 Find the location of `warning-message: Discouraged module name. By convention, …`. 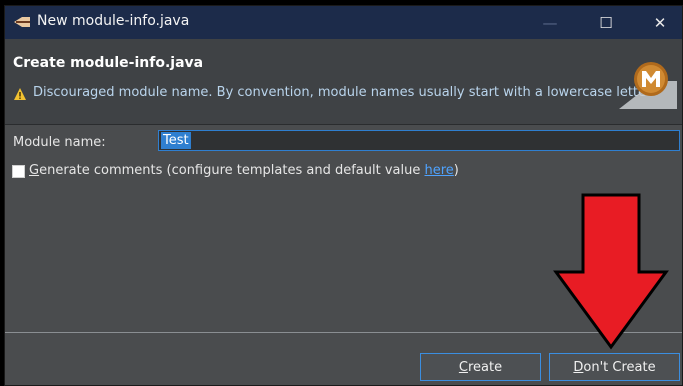

warning-message: Discouraged module name. By convention, … is located at coordinates (342, 92).